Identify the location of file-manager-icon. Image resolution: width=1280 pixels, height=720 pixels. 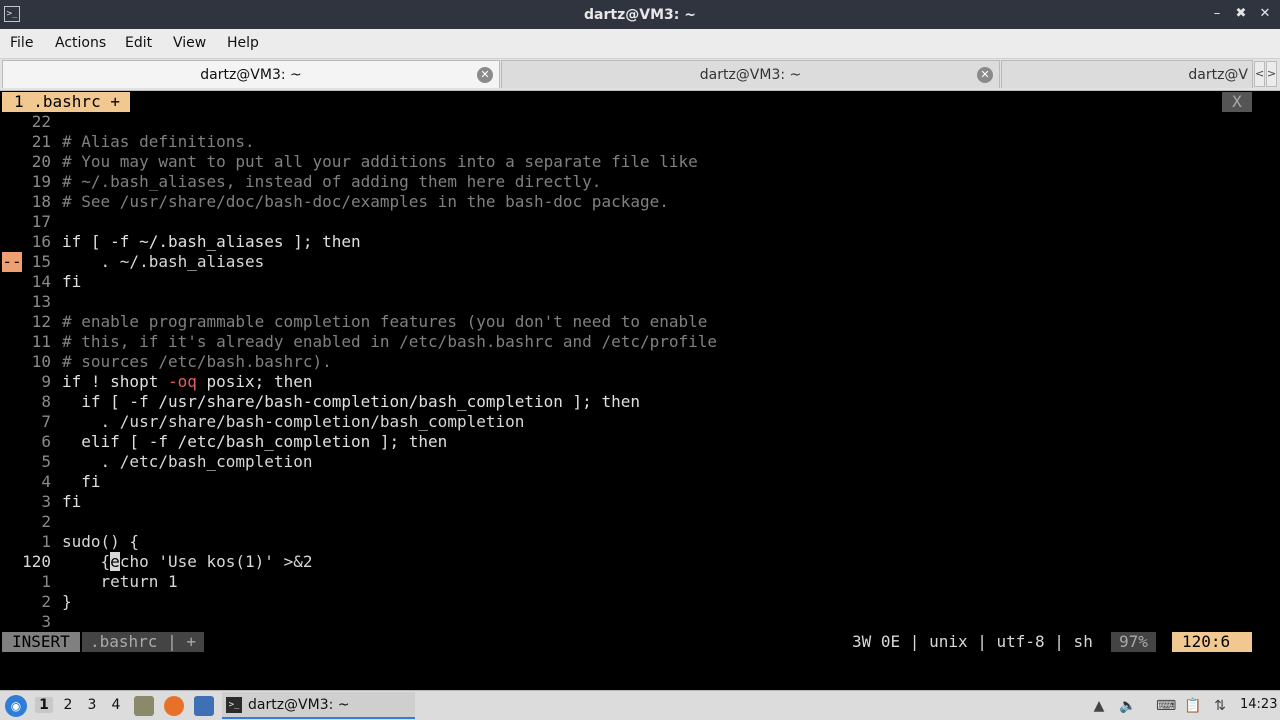
(144, 706).